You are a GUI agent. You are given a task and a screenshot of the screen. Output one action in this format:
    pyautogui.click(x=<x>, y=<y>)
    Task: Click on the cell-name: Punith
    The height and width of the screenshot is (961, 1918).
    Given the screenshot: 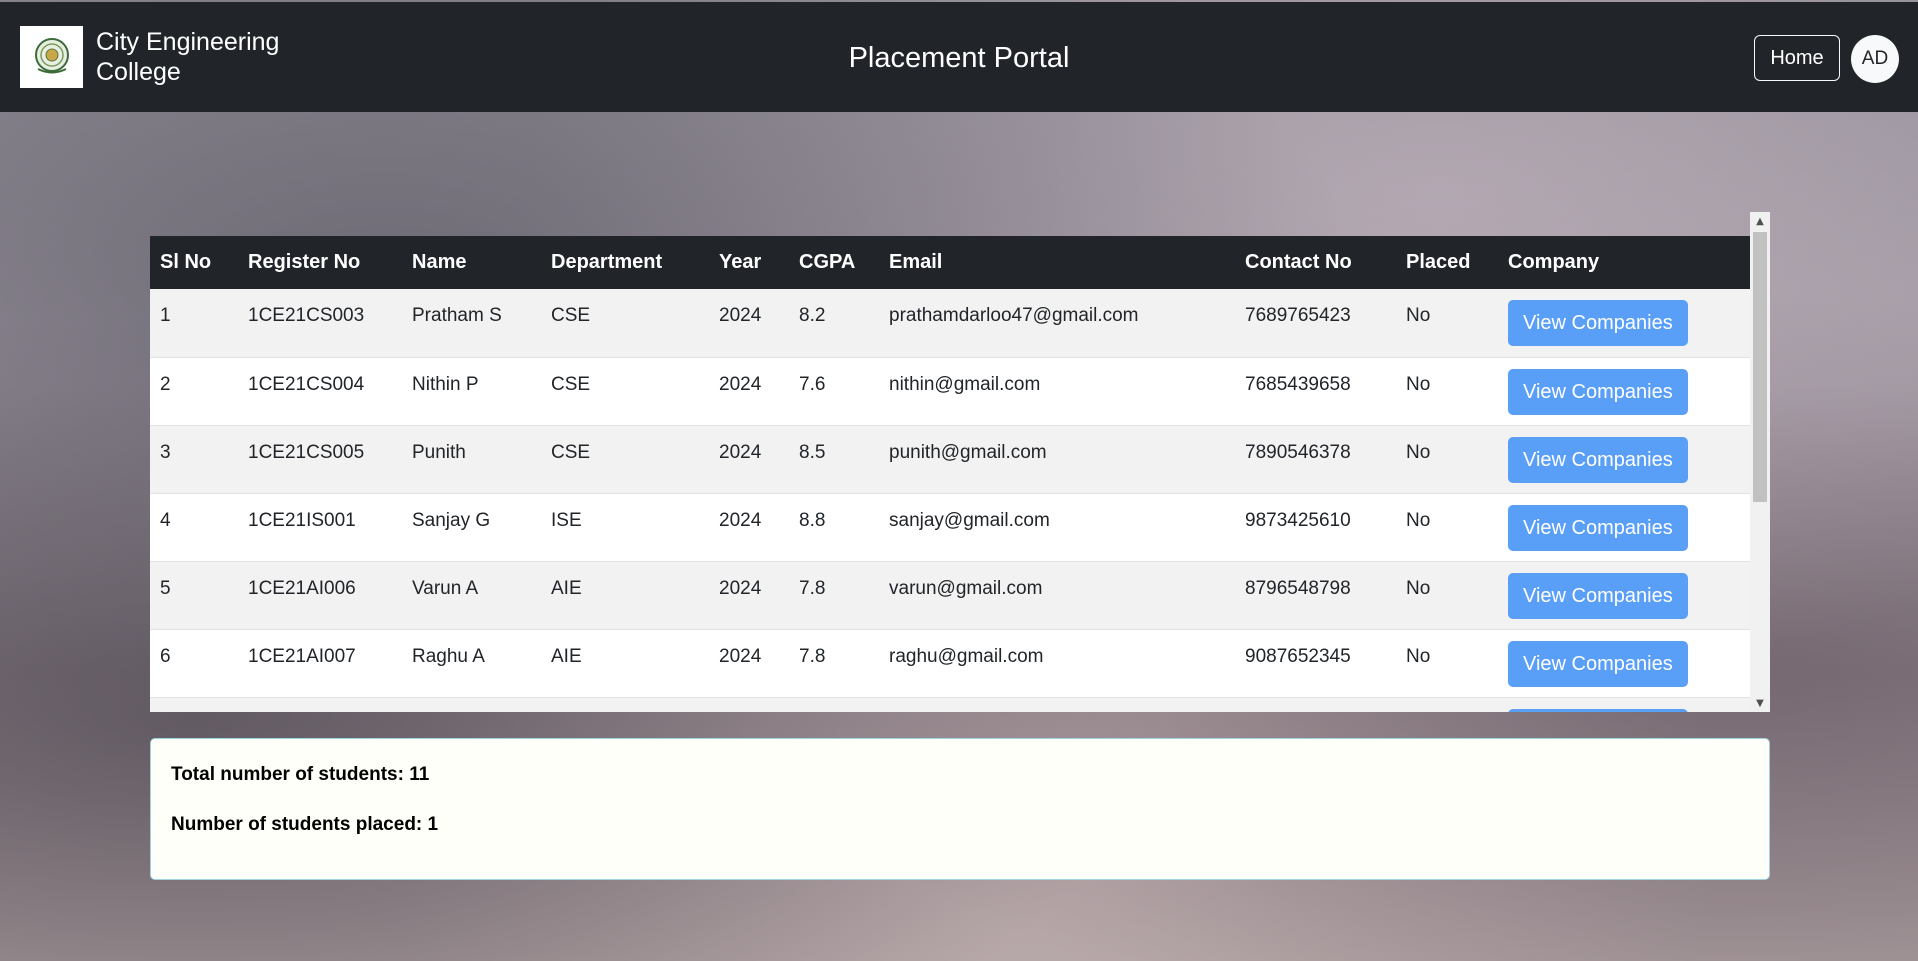 What is the action you would take?
    pyautogui.click(x=471, y=459)
    